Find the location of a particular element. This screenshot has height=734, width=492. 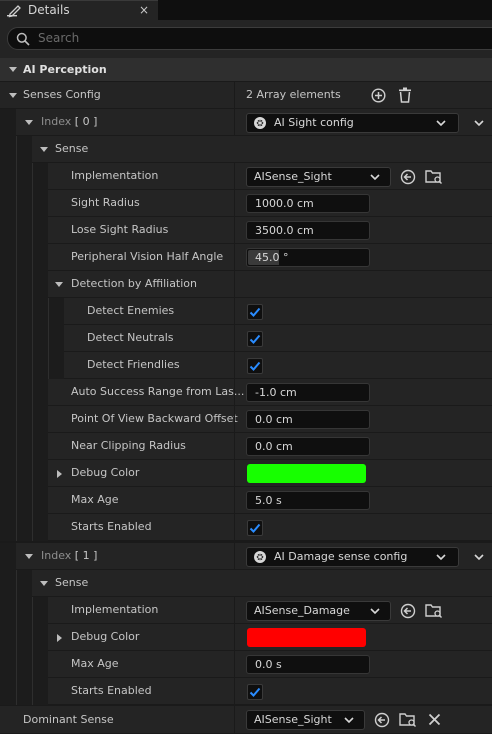

details-tab: Details × is located at coordinates (79, 10).